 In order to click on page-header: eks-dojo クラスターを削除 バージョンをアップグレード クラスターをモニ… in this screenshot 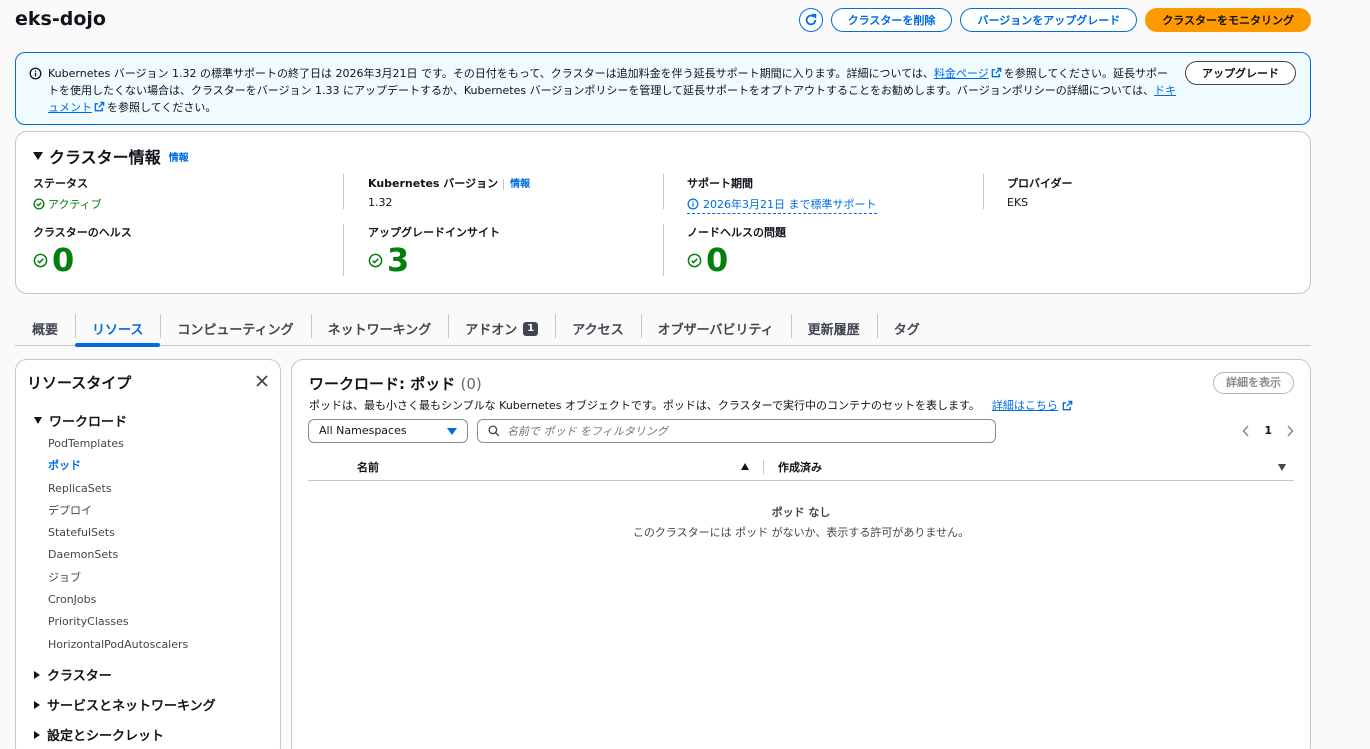, I will do `click(663, 21)`.